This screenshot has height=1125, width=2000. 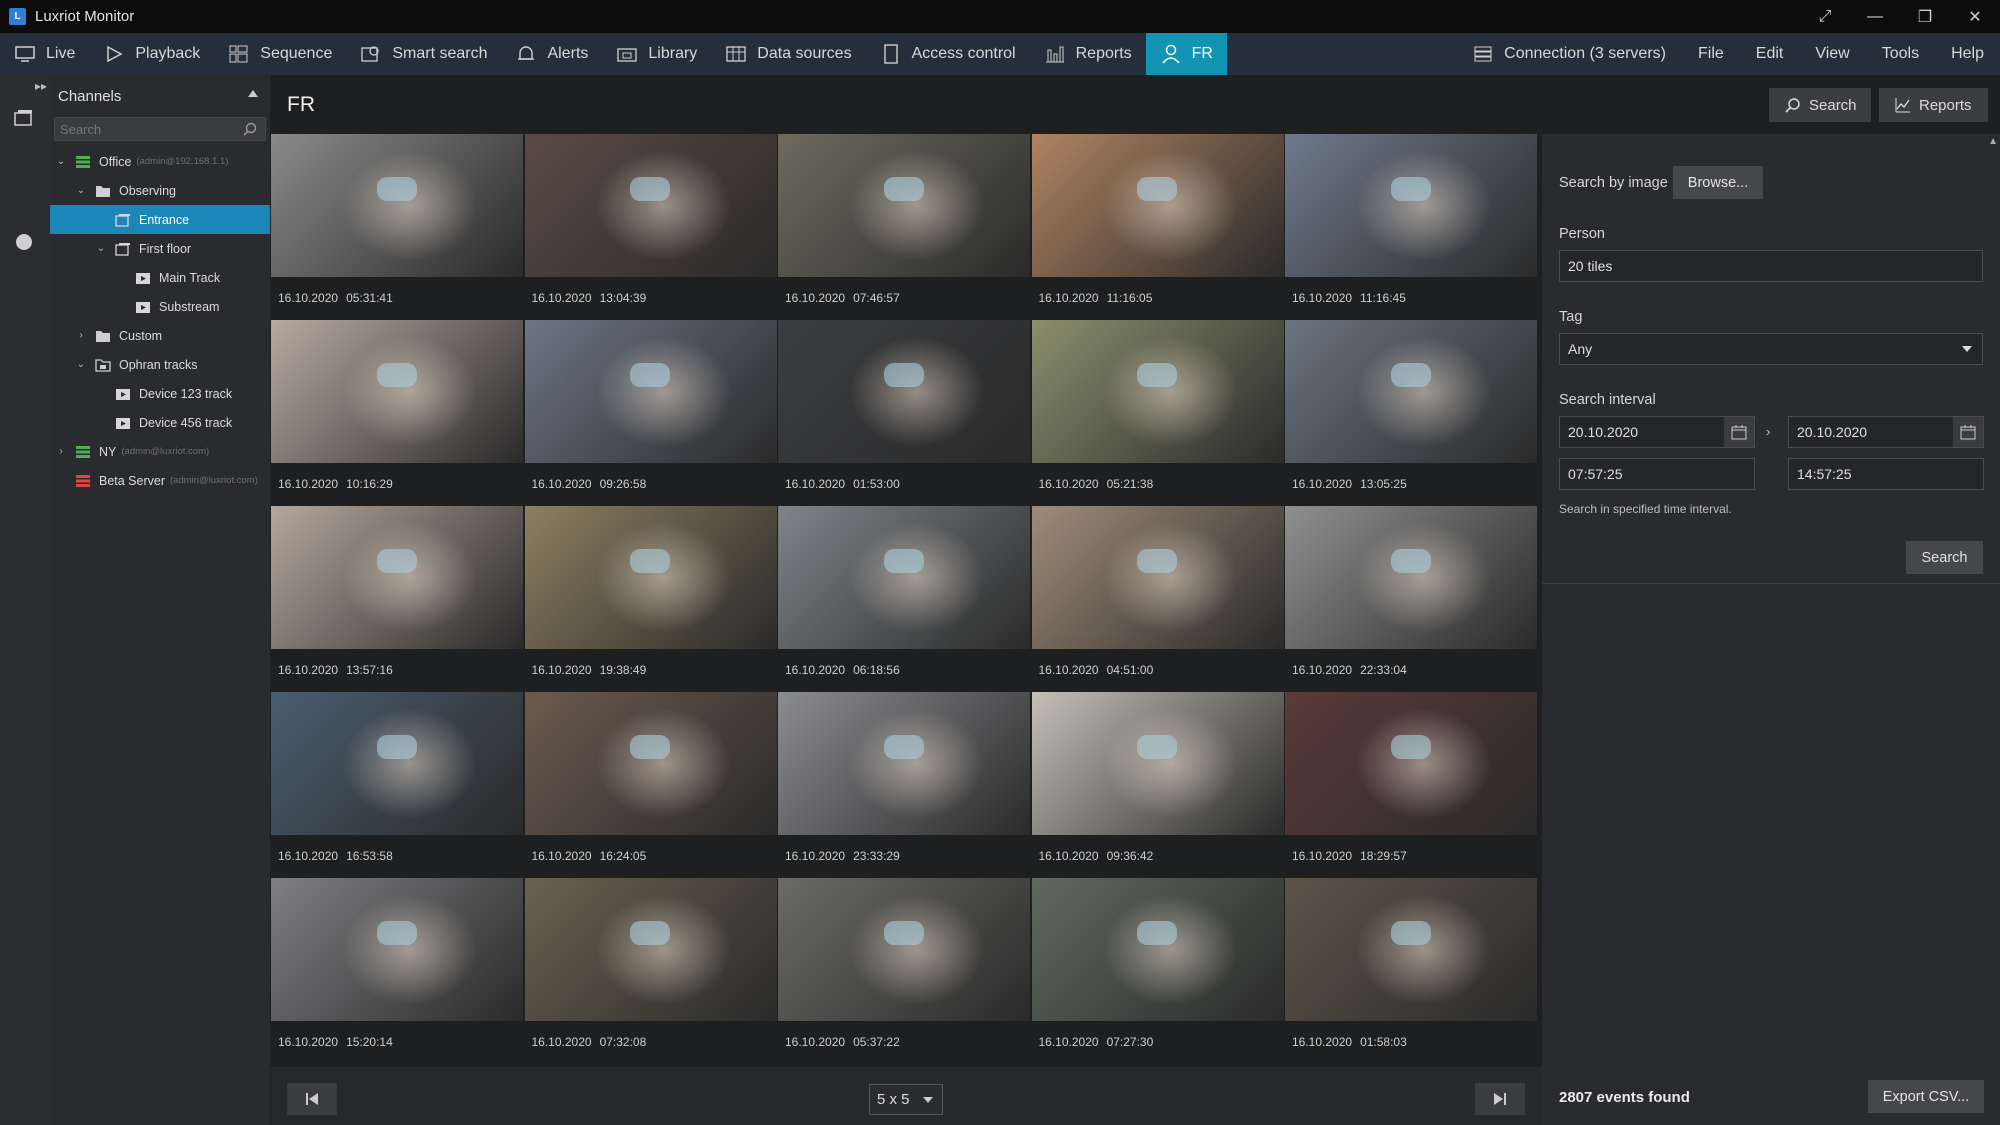 I want to click on search-button: Search, so click(x=1944, y=557).